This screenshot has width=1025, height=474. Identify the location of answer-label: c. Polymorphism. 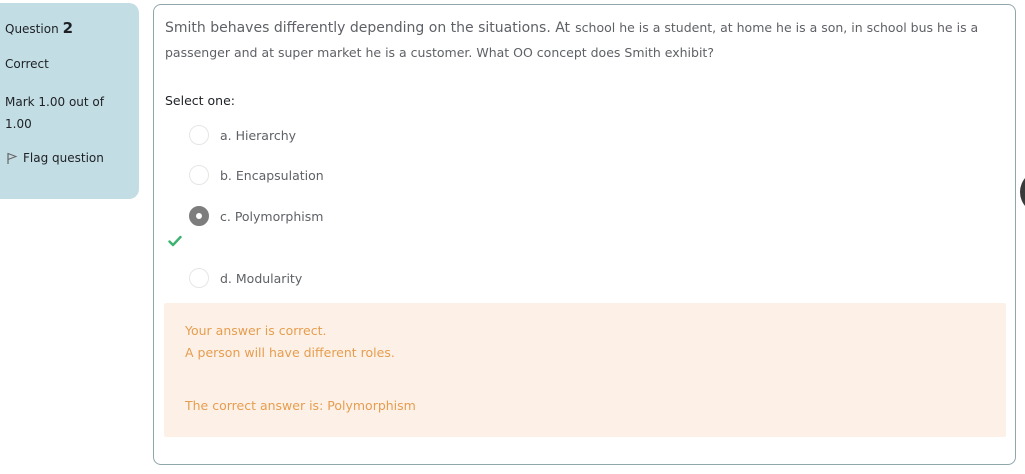
(272, 216).